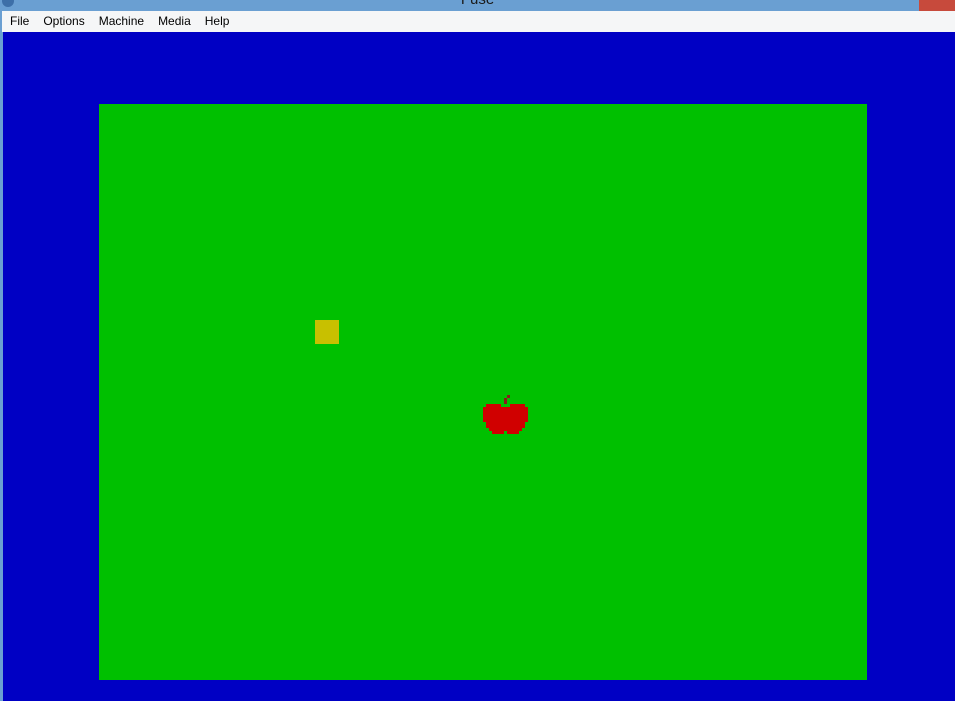 The height and width of the screenshot is (701, 955). I want to click on apple-icon, so click(505, 414).